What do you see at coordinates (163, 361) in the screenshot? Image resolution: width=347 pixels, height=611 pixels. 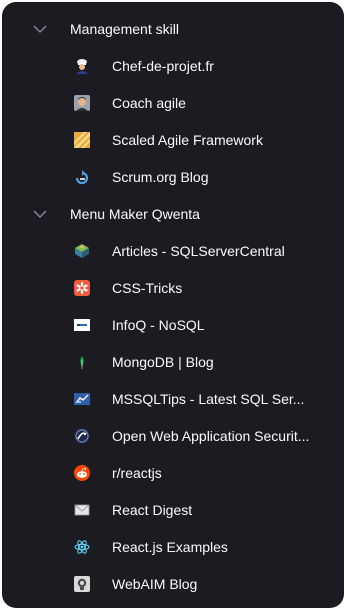 I see `bookmark-label: MongoDB | Blog` at bounding box center [163, 361].